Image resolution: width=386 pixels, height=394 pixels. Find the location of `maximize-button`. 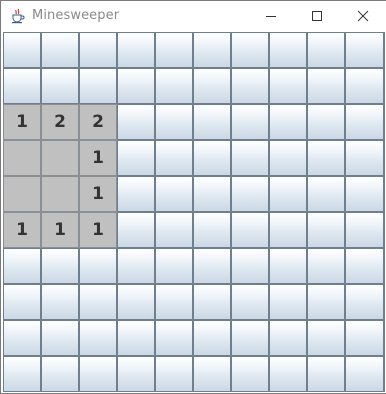

maximize-button is located at coordinates (317, 16).